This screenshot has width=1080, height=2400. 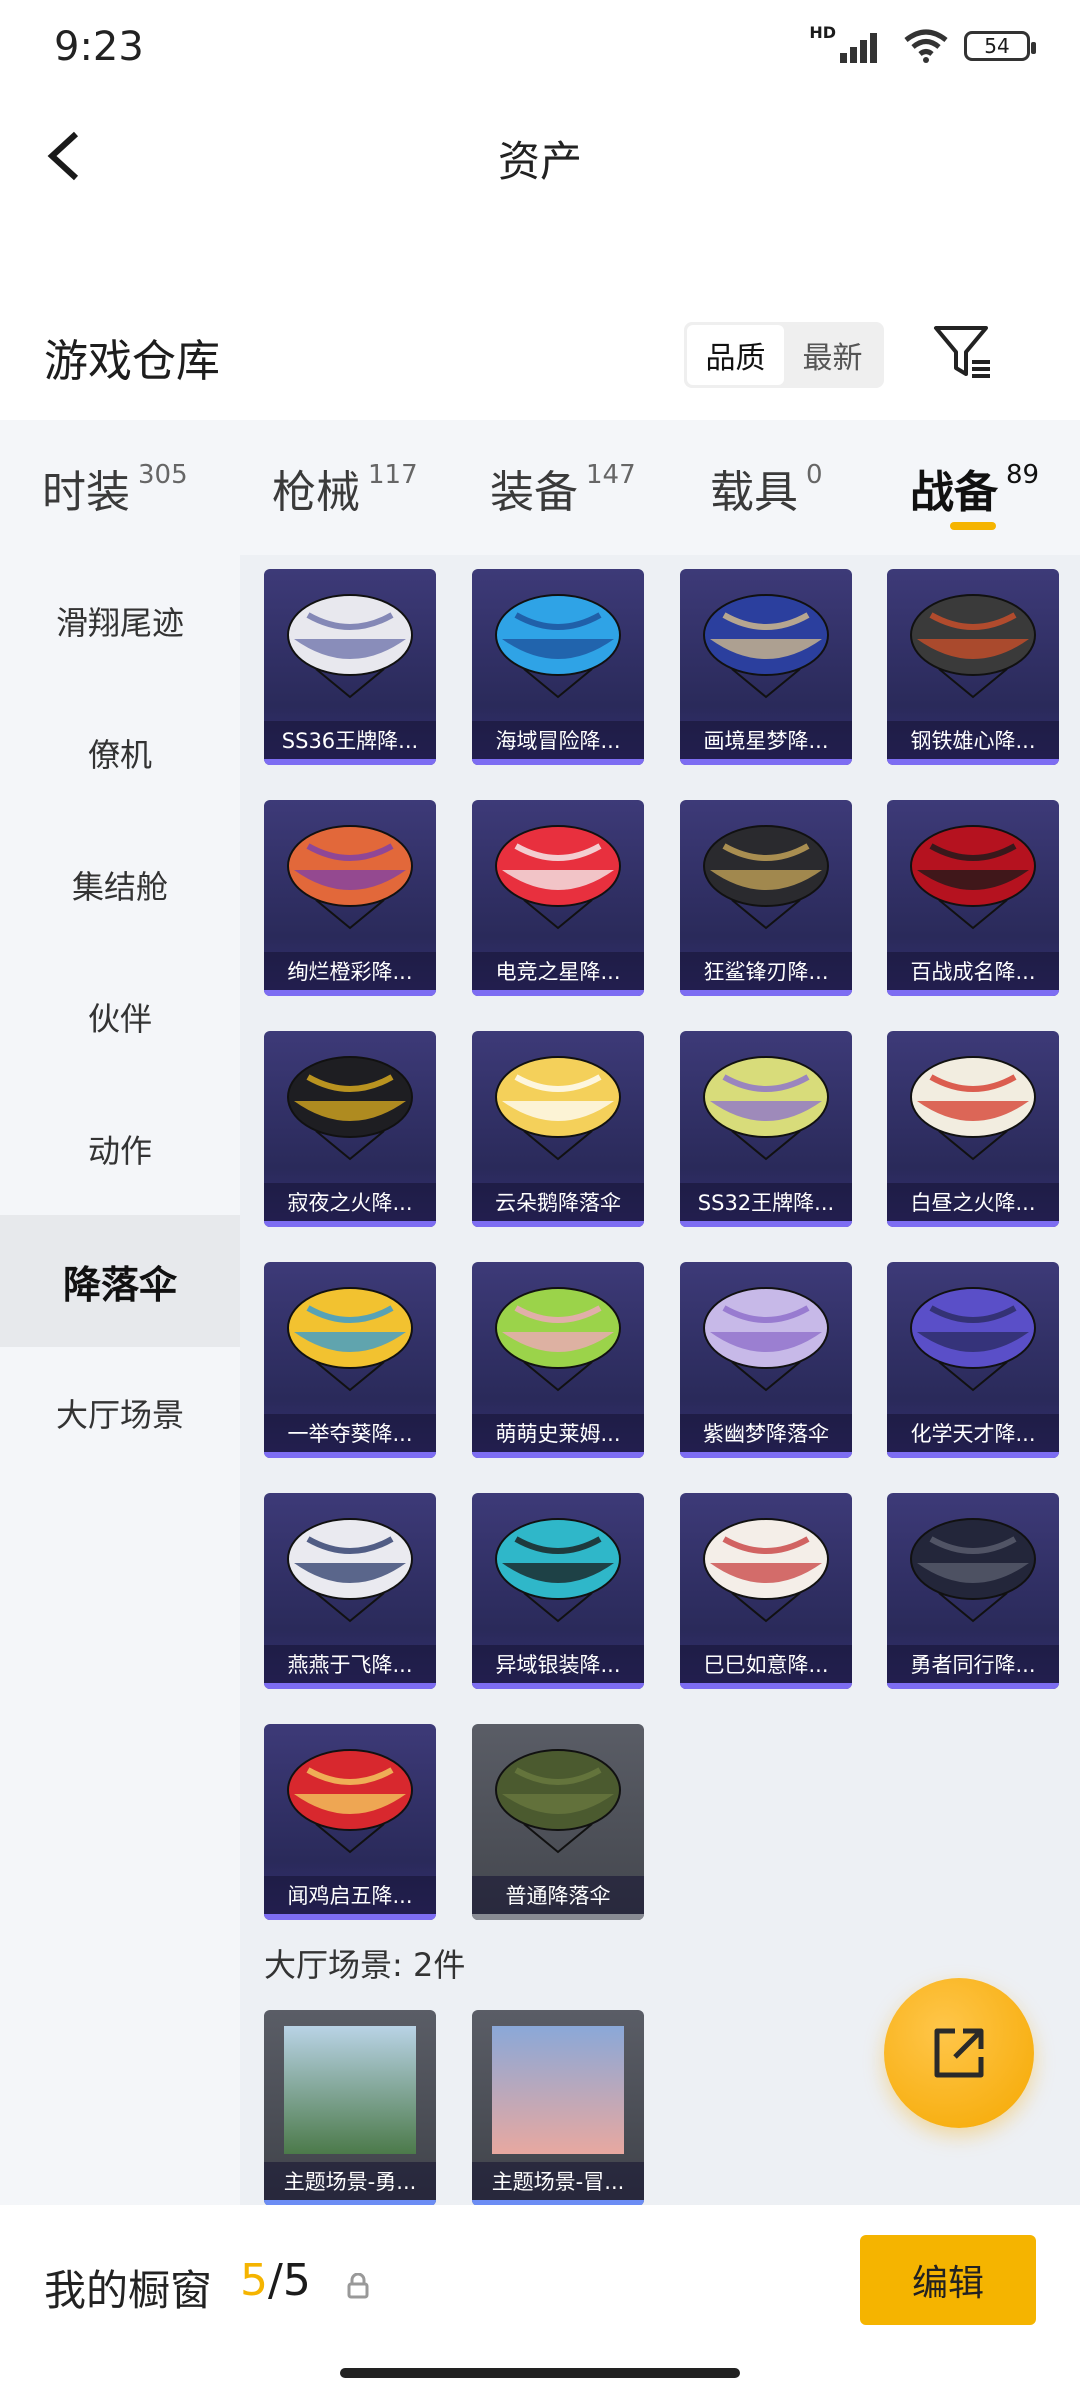 I want to click on tab-vehicles: 载具 0, so click(x=766, y=488).